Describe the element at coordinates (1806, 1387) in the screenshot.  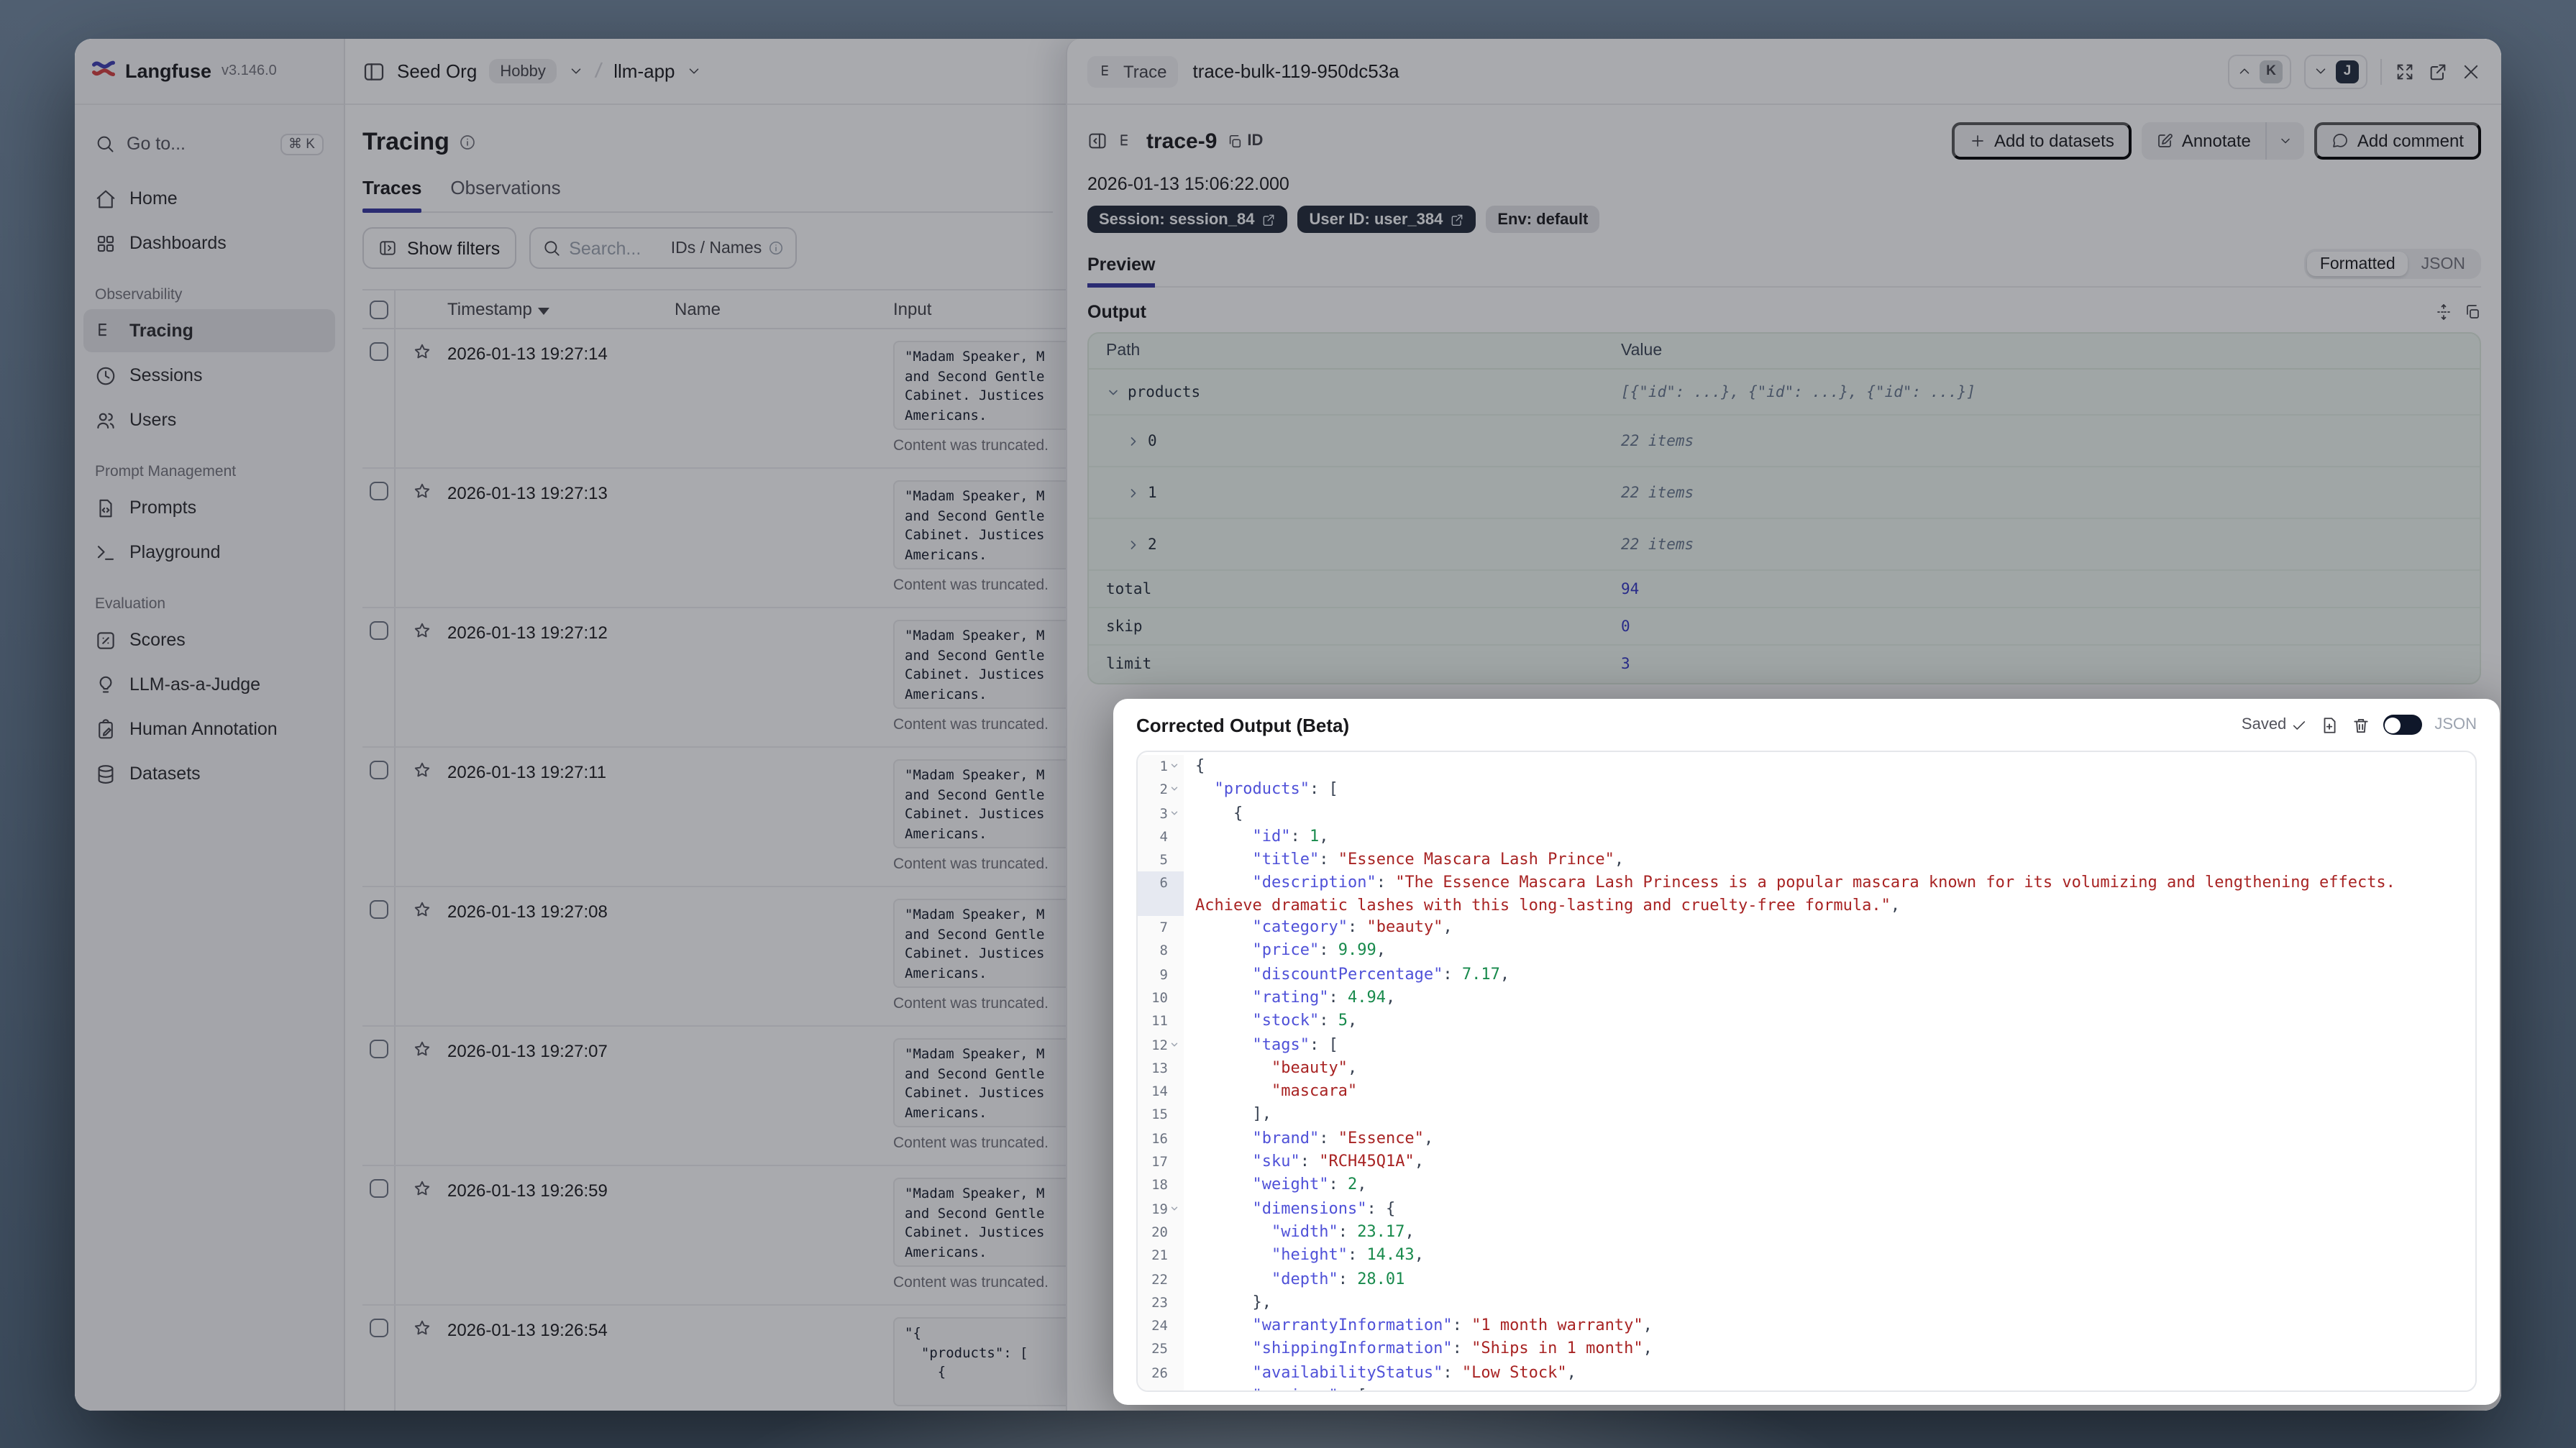
I see `code-line-27: 27 "reviews": [` at that location.